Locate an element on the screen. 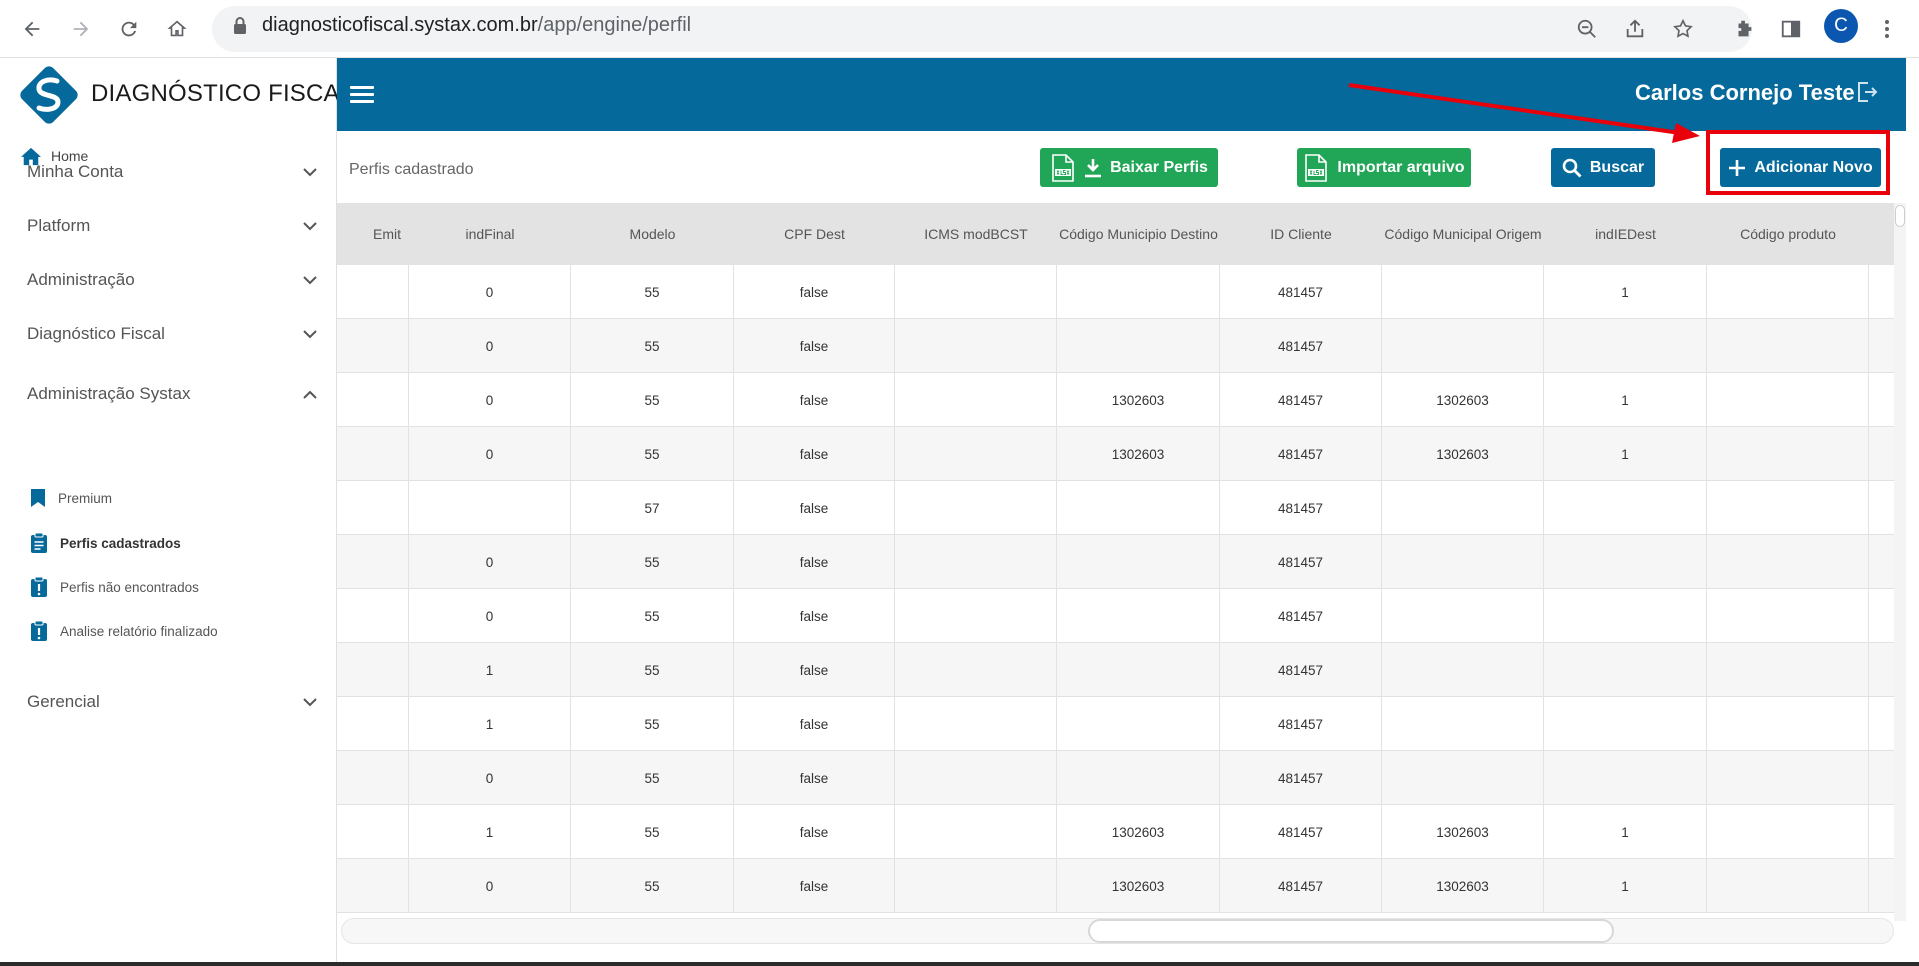  share-icon is located at coordinates (1635, 29).